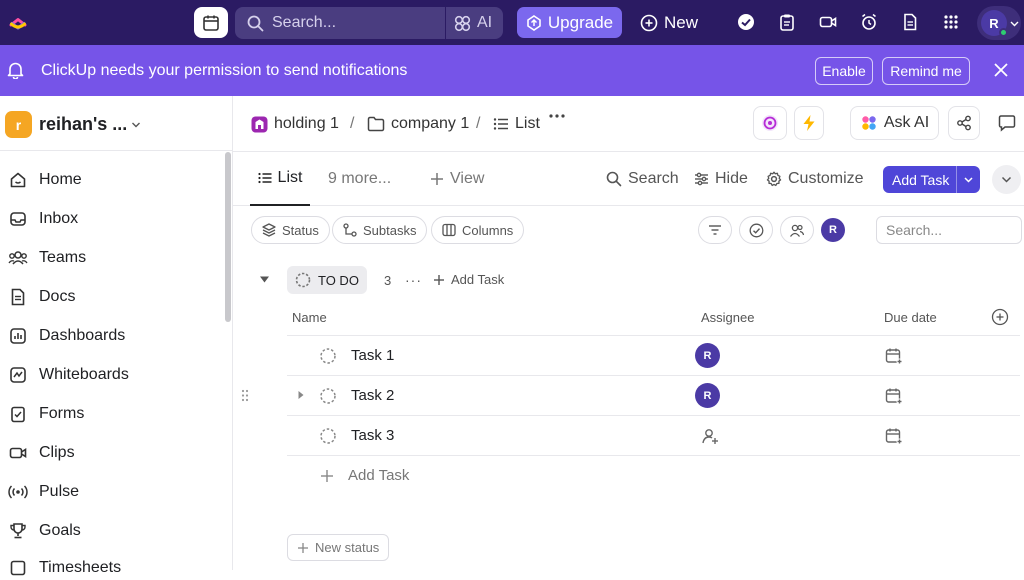 The height and width of the screenshot is (580, 1024). Describe the element at coordinates (787, 22) in the screenshot. I see `clipboard-icon` at that location.